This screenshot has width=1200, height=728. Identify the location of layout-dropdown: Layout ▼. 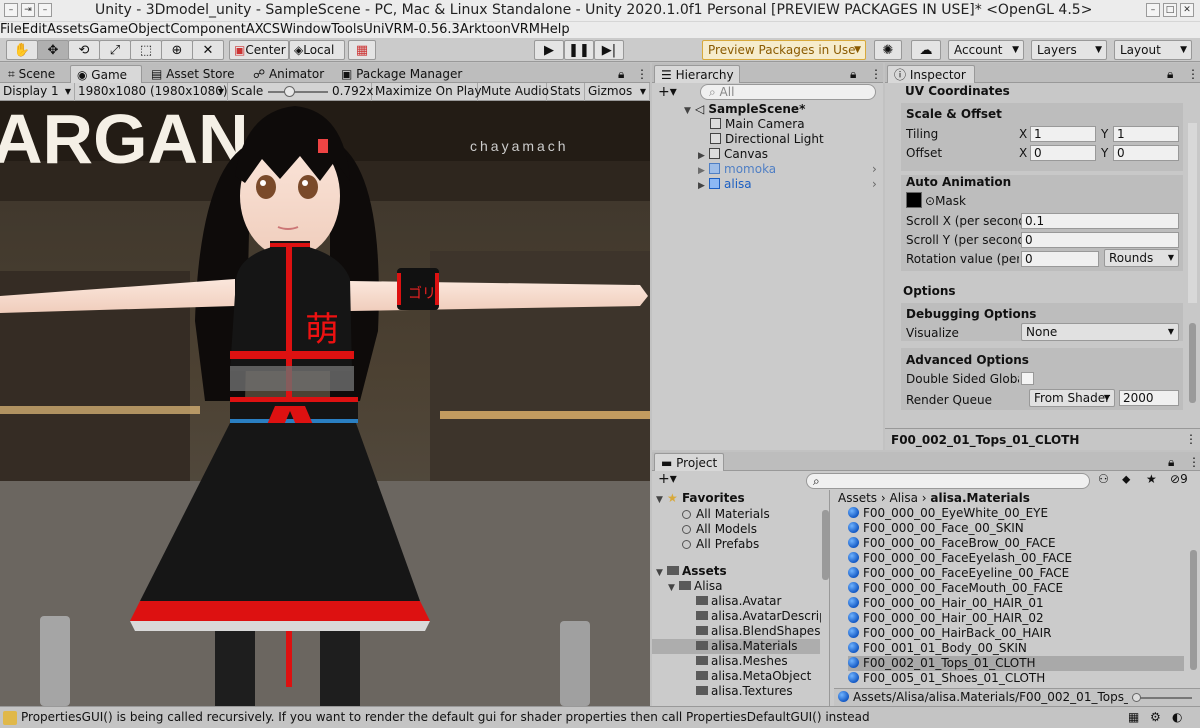
(1153, 50).